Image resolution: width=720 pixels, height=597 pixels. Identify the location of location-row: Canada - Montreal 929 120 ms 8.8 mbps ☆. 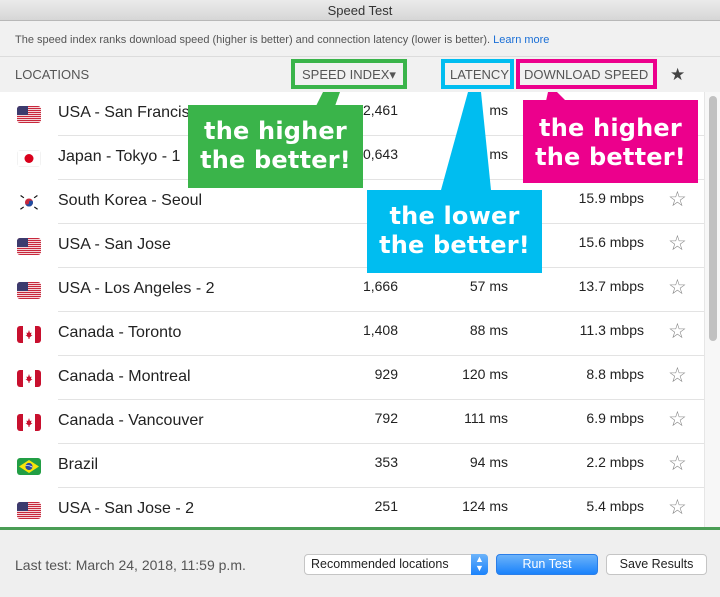
(352, 378).